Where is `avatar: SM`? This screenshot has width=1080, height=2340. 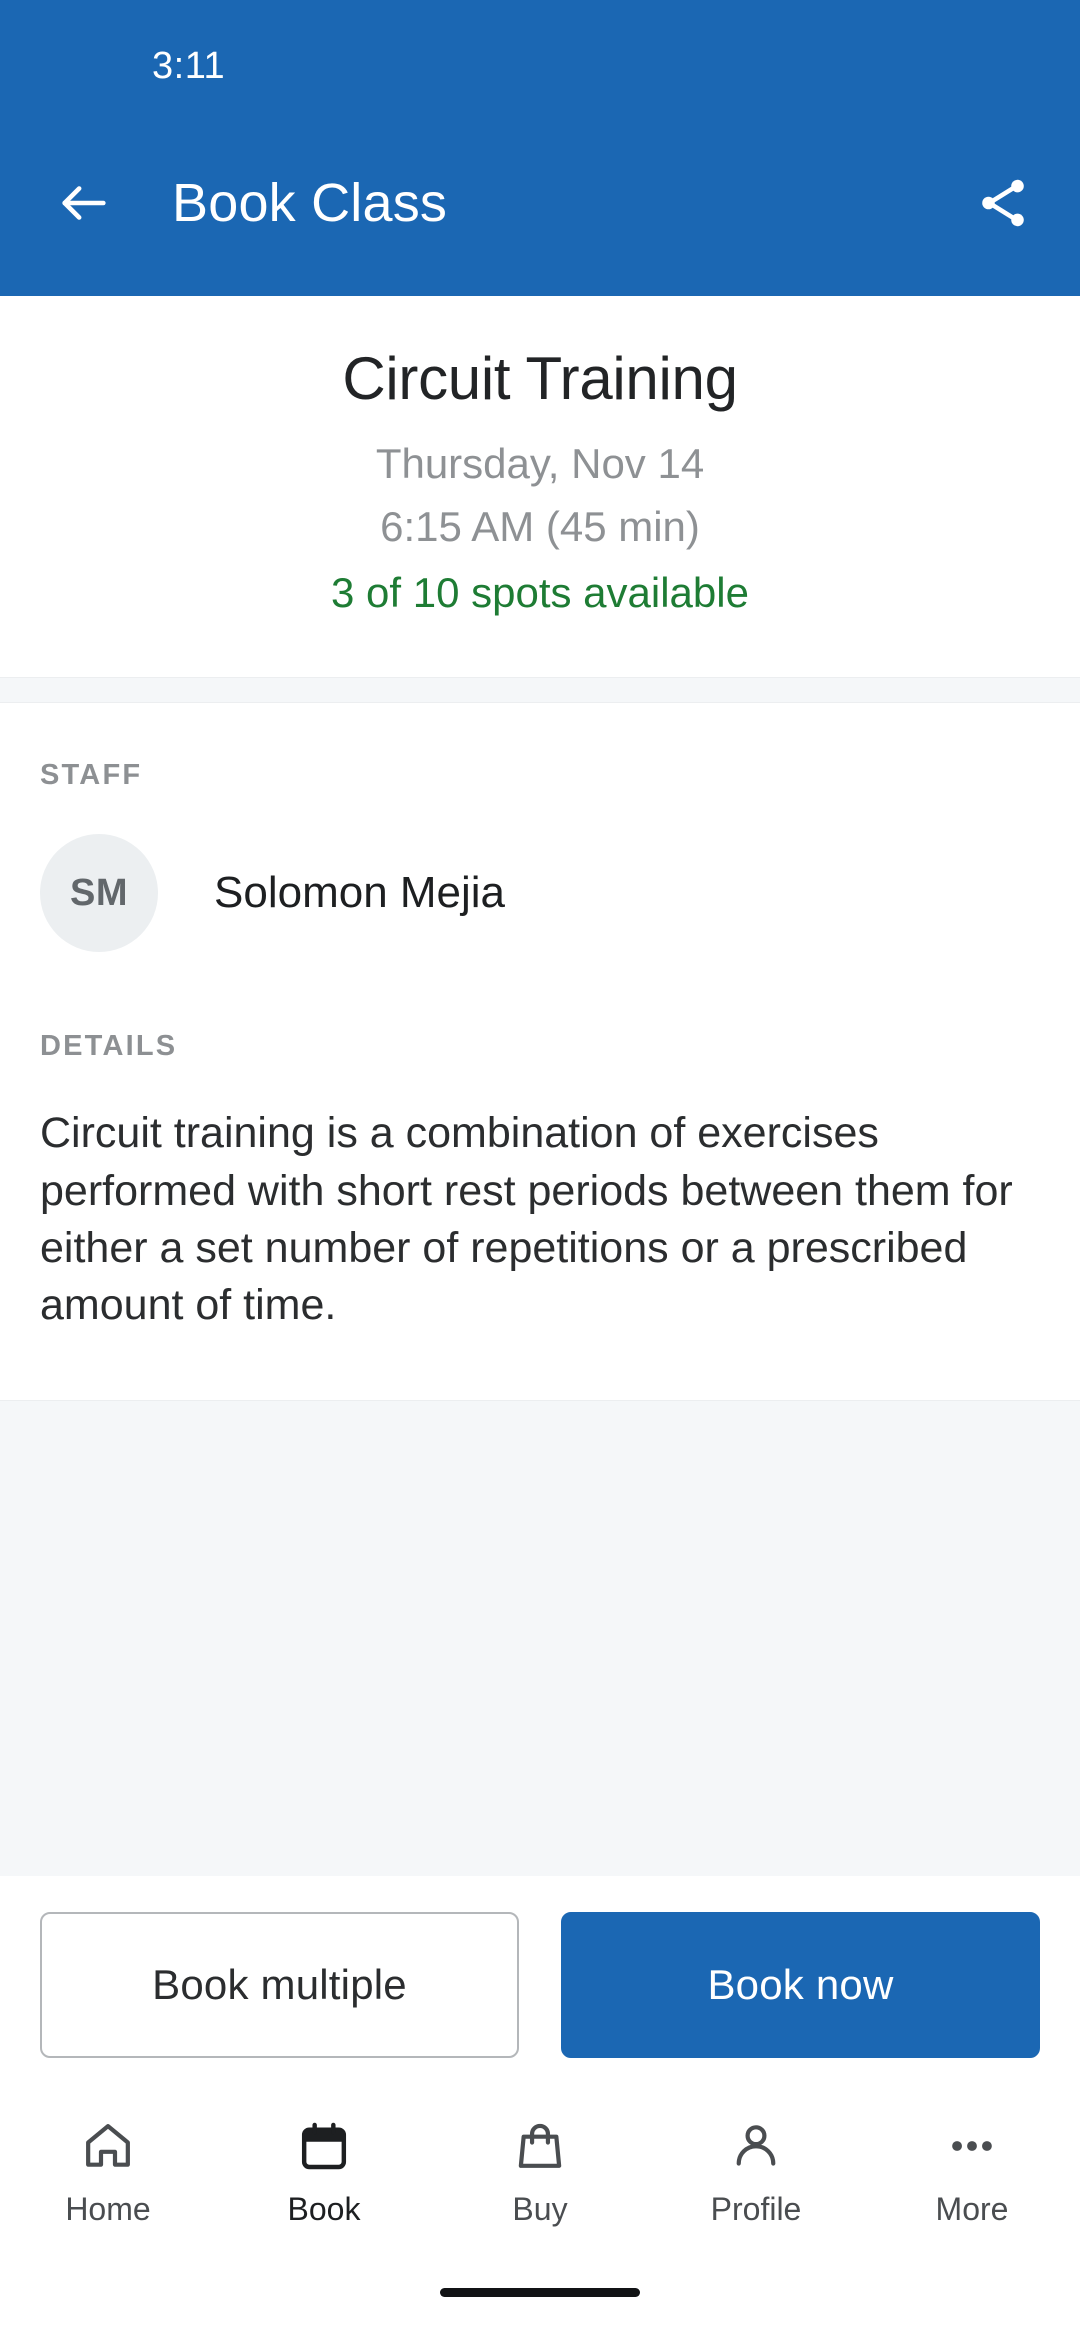 avatar: SM is located at coordinates (99, 893).